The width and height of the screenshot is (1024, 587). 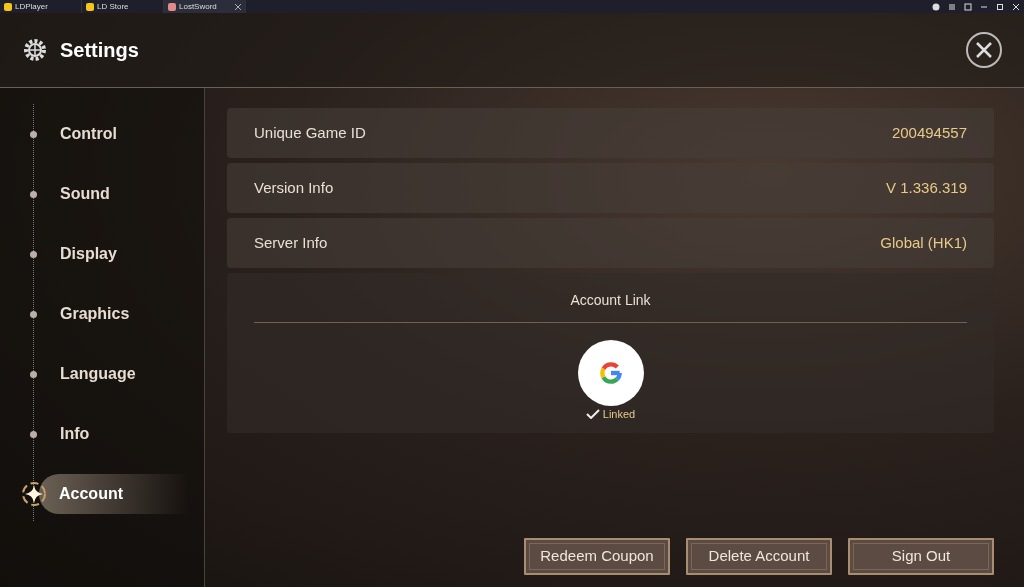 What do you see at coordinates (291, 242) in the screenshot?
I see `info-label: Server Info` at bounding box center [291, 242].